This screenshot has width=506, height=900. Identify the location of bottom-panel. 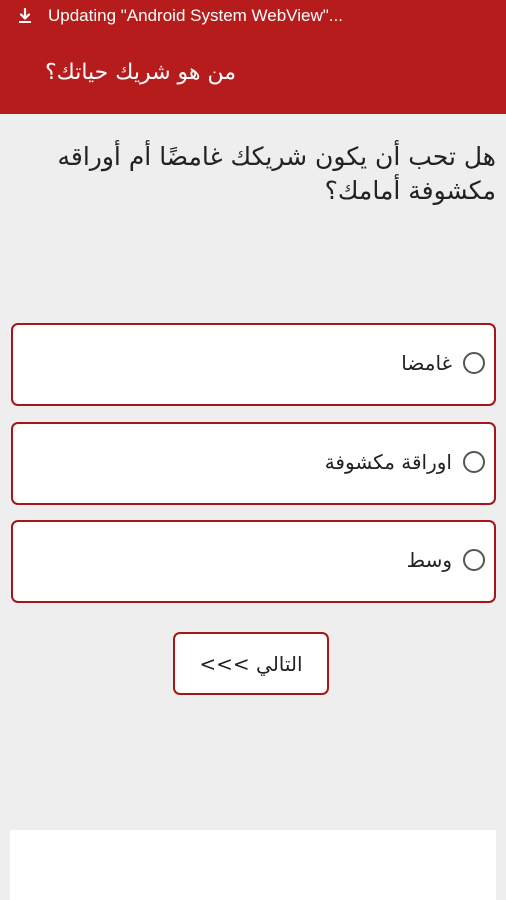
(253, 865).